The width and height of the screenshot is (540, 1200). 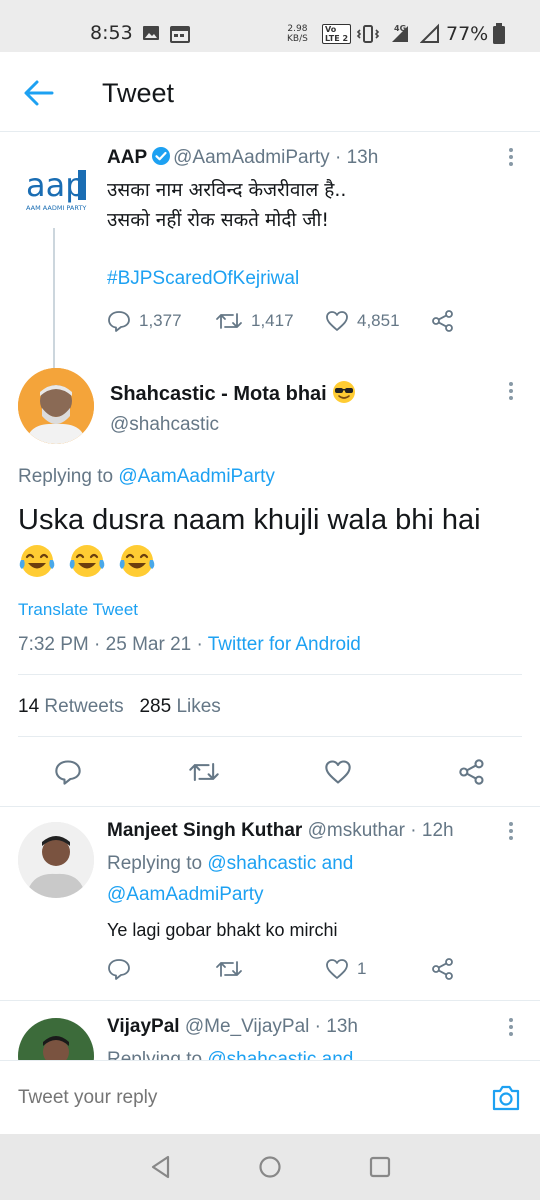 What do you see at coordinates (368, 34) in the screenshot?
I see `vibrate-icon` at bounding box center [368, 34].